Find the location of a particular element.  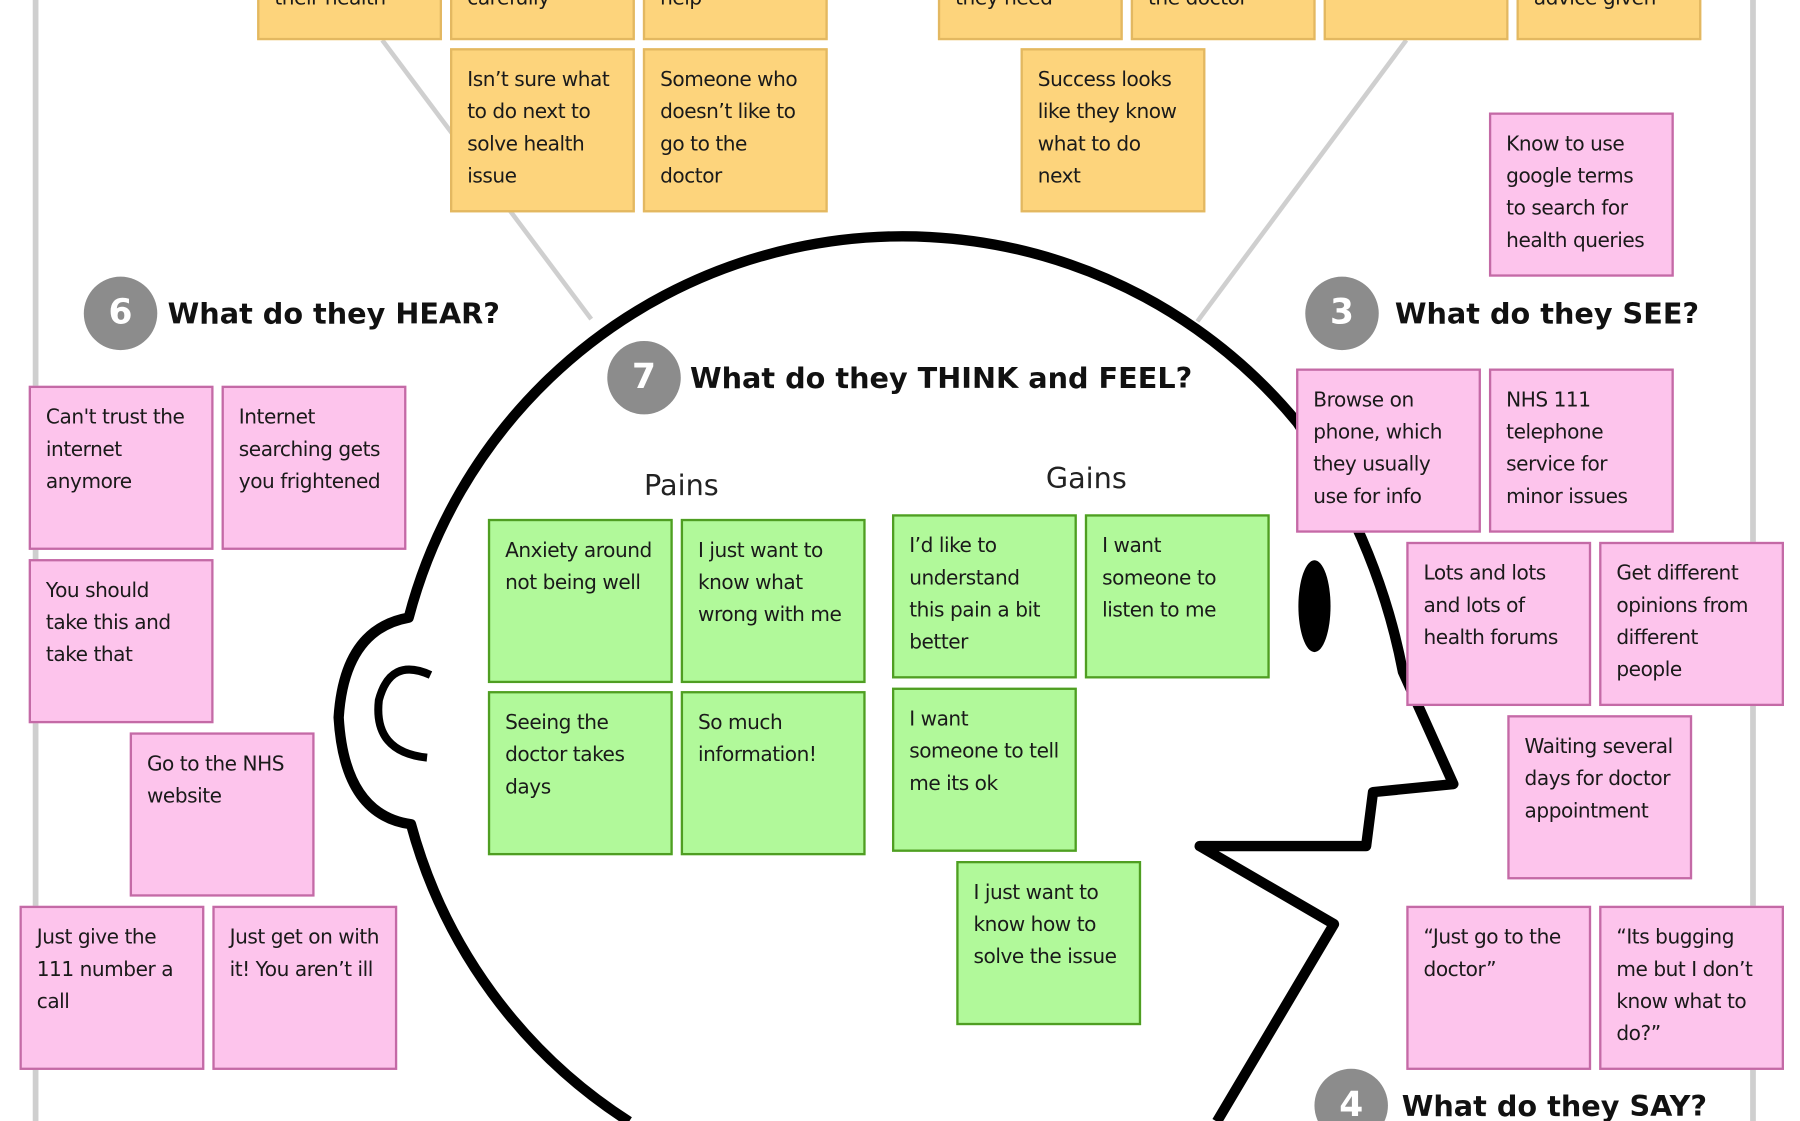

sticky-note-top-notes: they need is located at coordinates (1030, 20).